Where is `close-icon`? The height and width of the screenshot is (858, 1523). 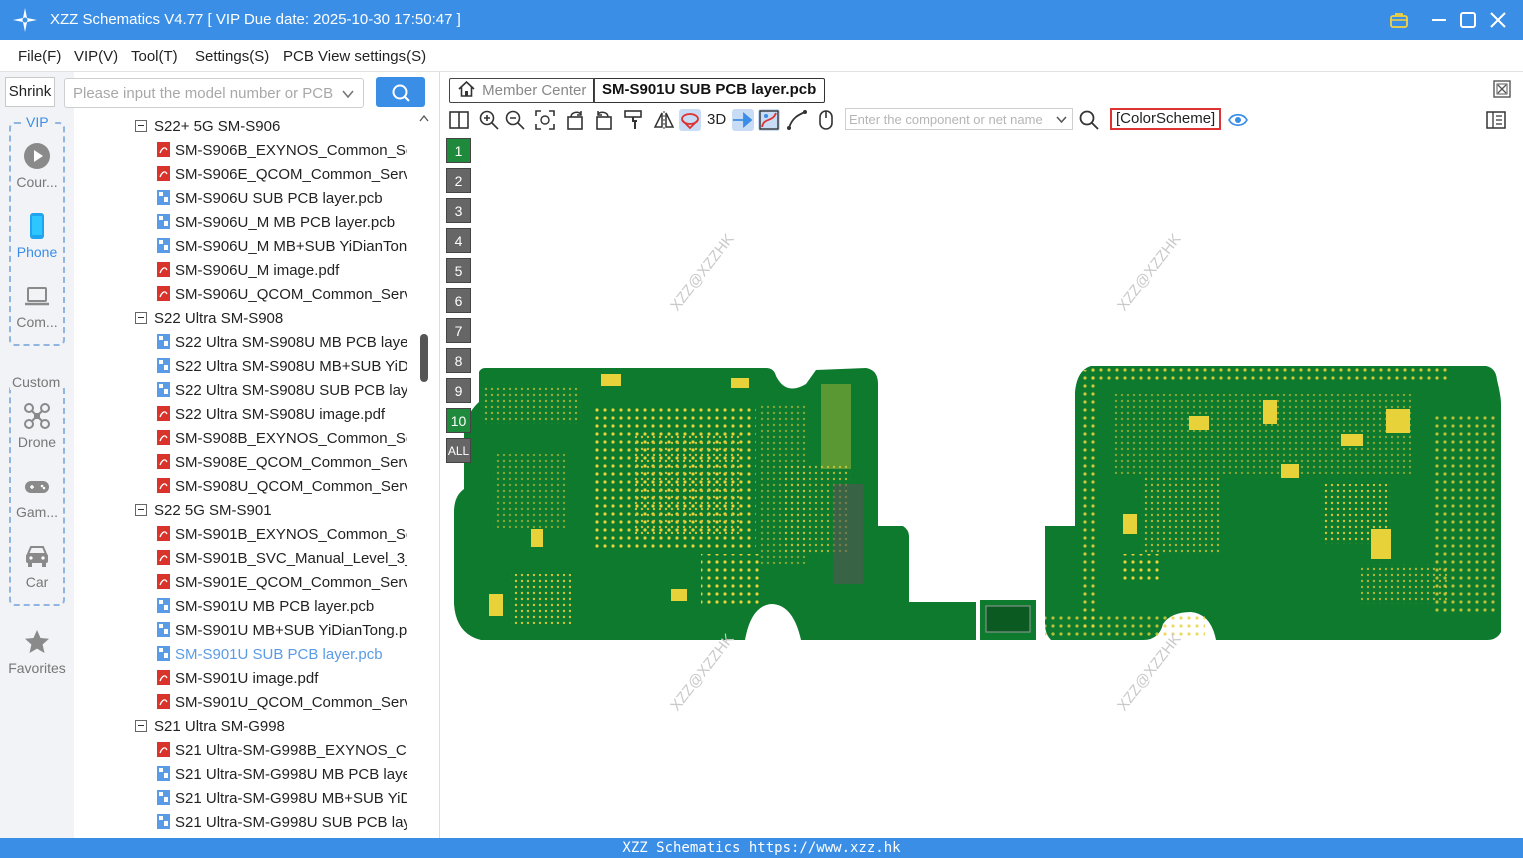
close-icon is located at coordinates (1498, 20).